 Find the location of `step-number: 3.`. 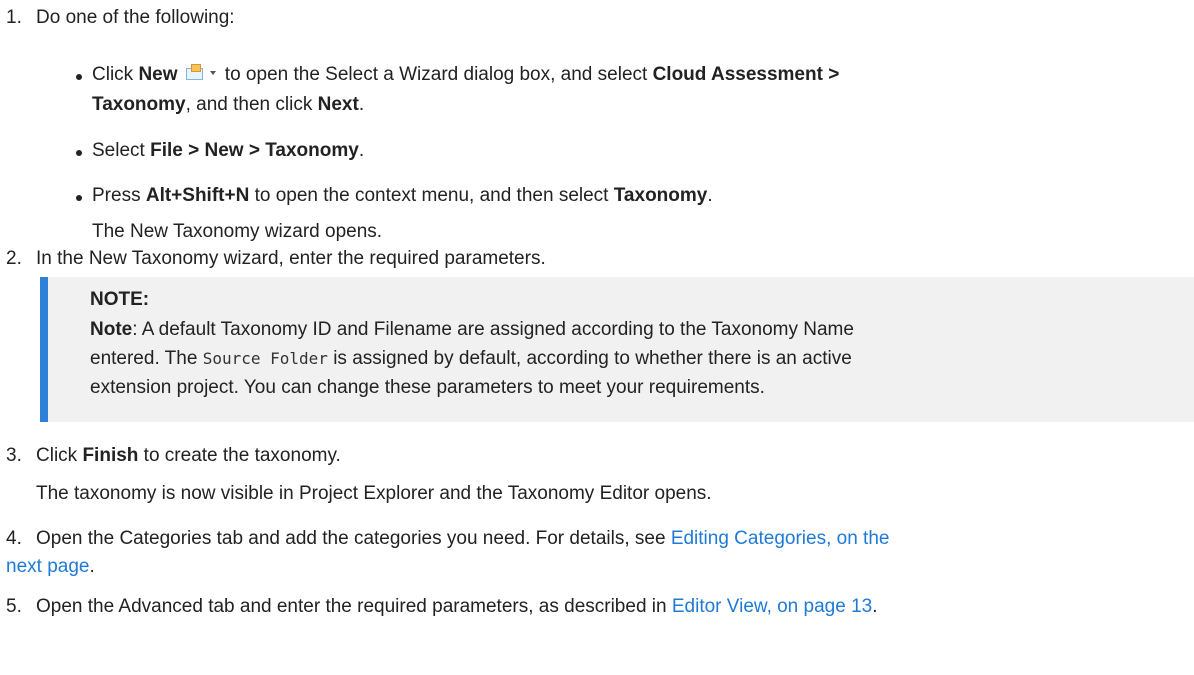

step-number: 3. is located at coordinates (14, 455).